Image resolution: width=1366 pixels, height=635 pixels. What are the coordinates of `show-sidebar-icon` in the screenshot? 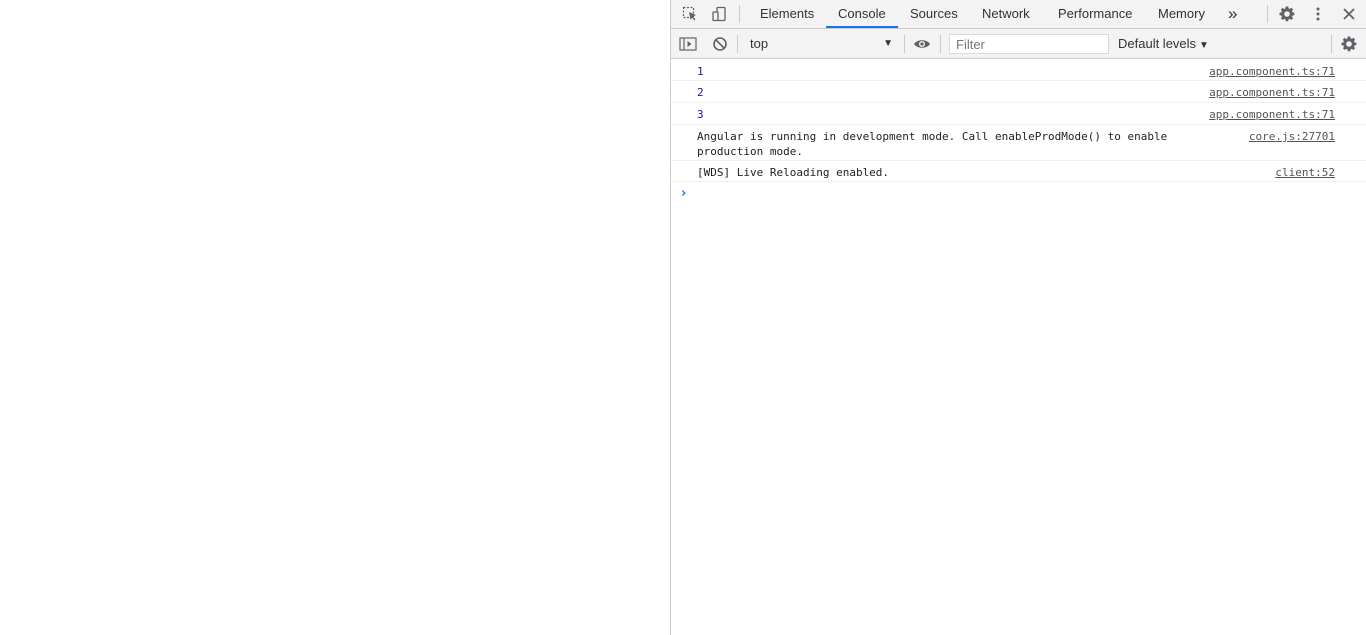 It's located at (688, 44).